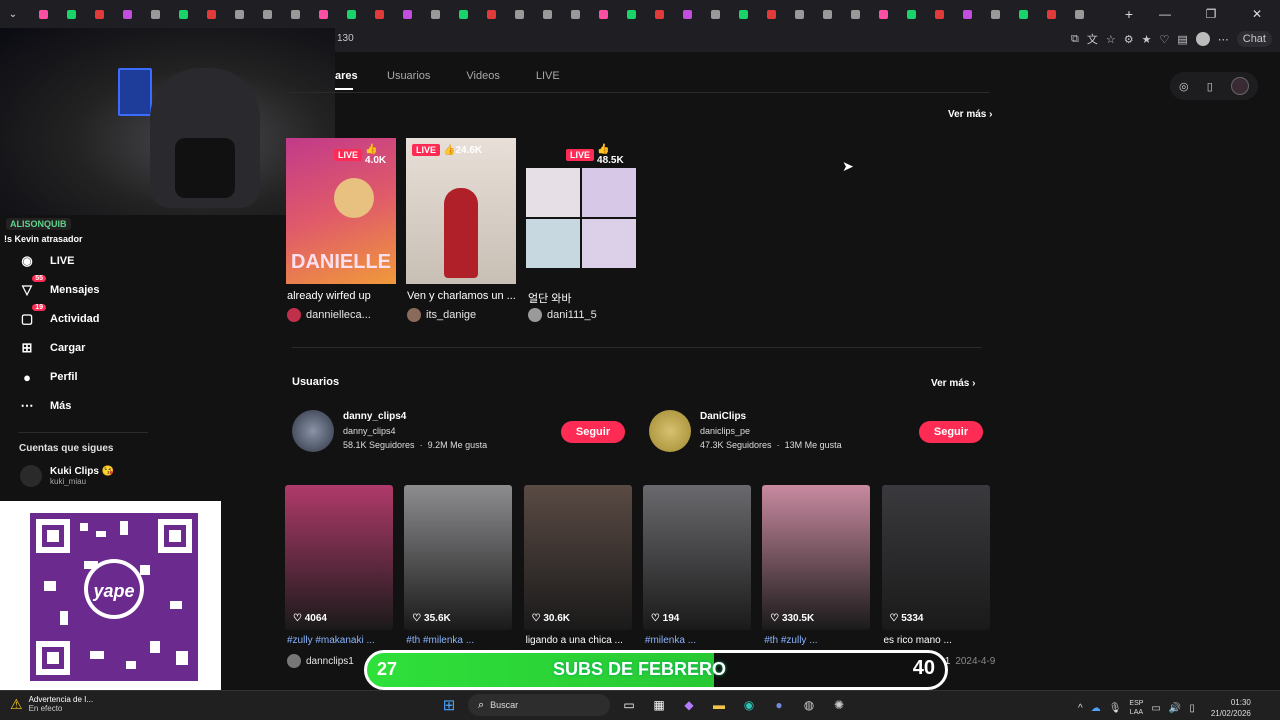 The image size is (1280, 720). I want to click on extensions-icon: ⚙, so click(1129, 39).